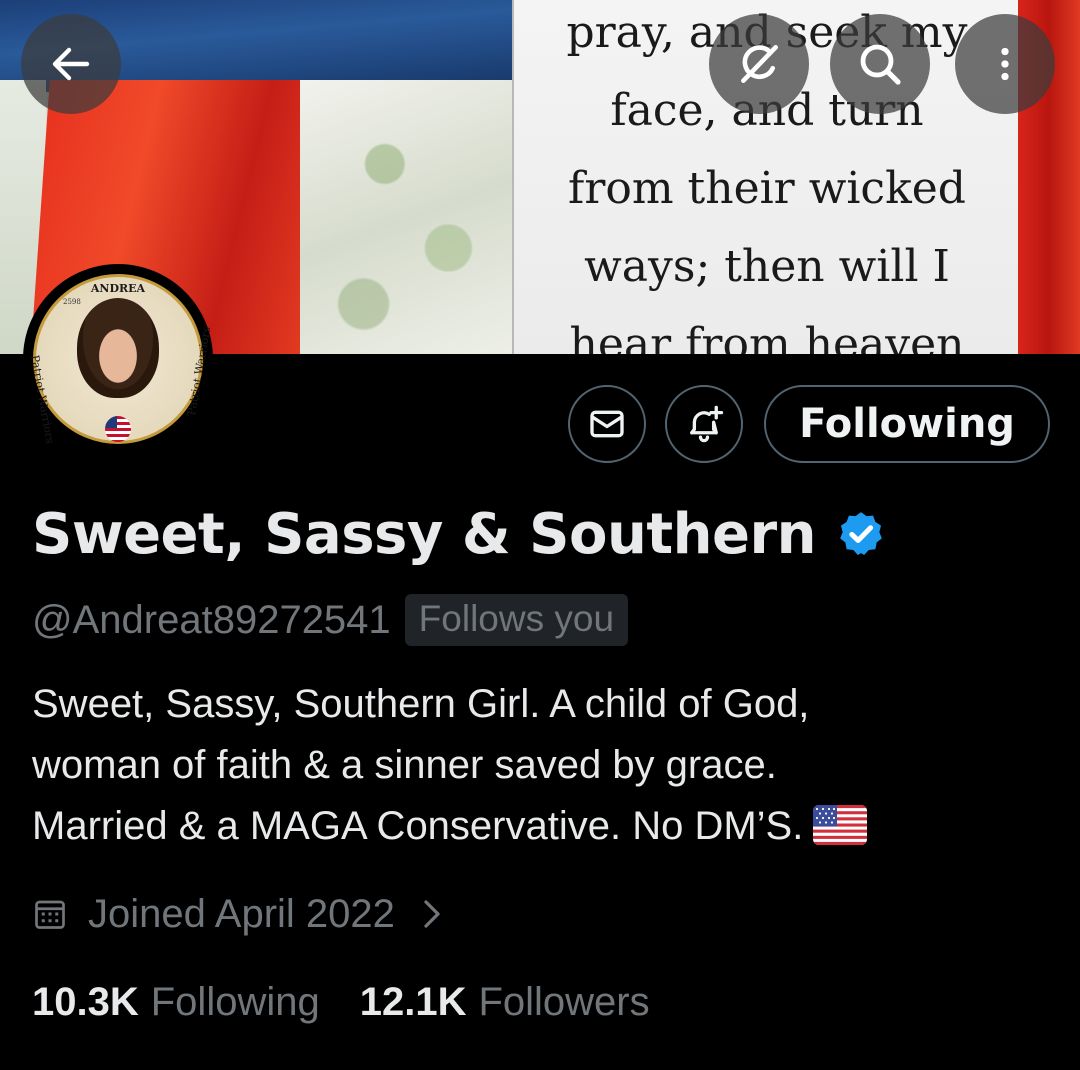 The image size is (1080, 1070). I want to click on username-handle: @Andreat89272541, so click(211, 619).